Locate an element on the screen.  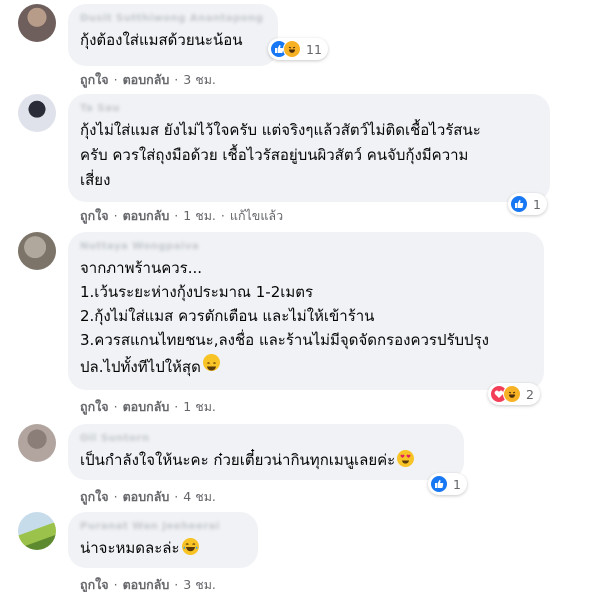
comment-actions: ถูกใจ · ตอบกลับ · 1 ชม. is located at coordinates (148, 407).